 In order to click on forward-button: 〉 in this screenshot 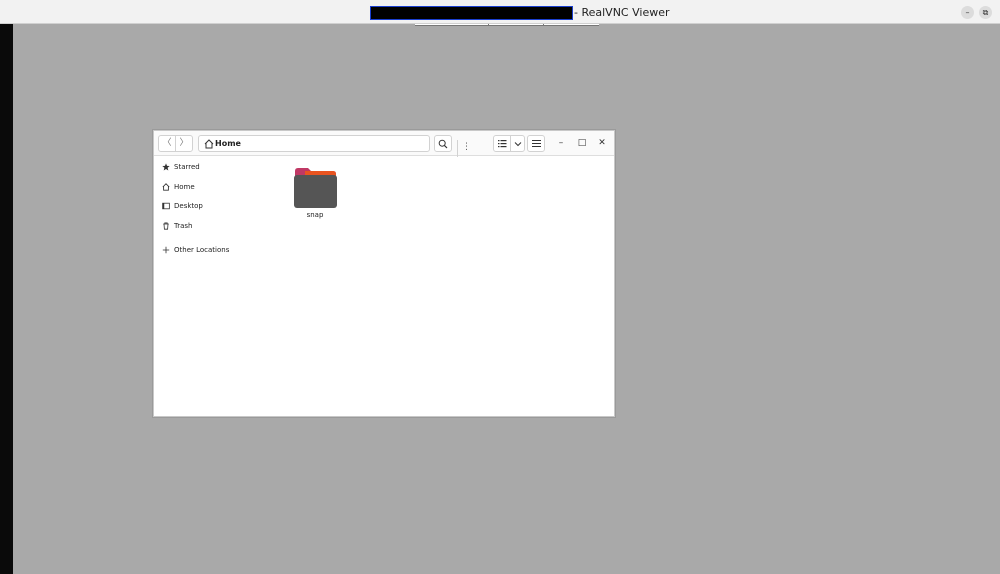, I will do `click(184, 143)`.